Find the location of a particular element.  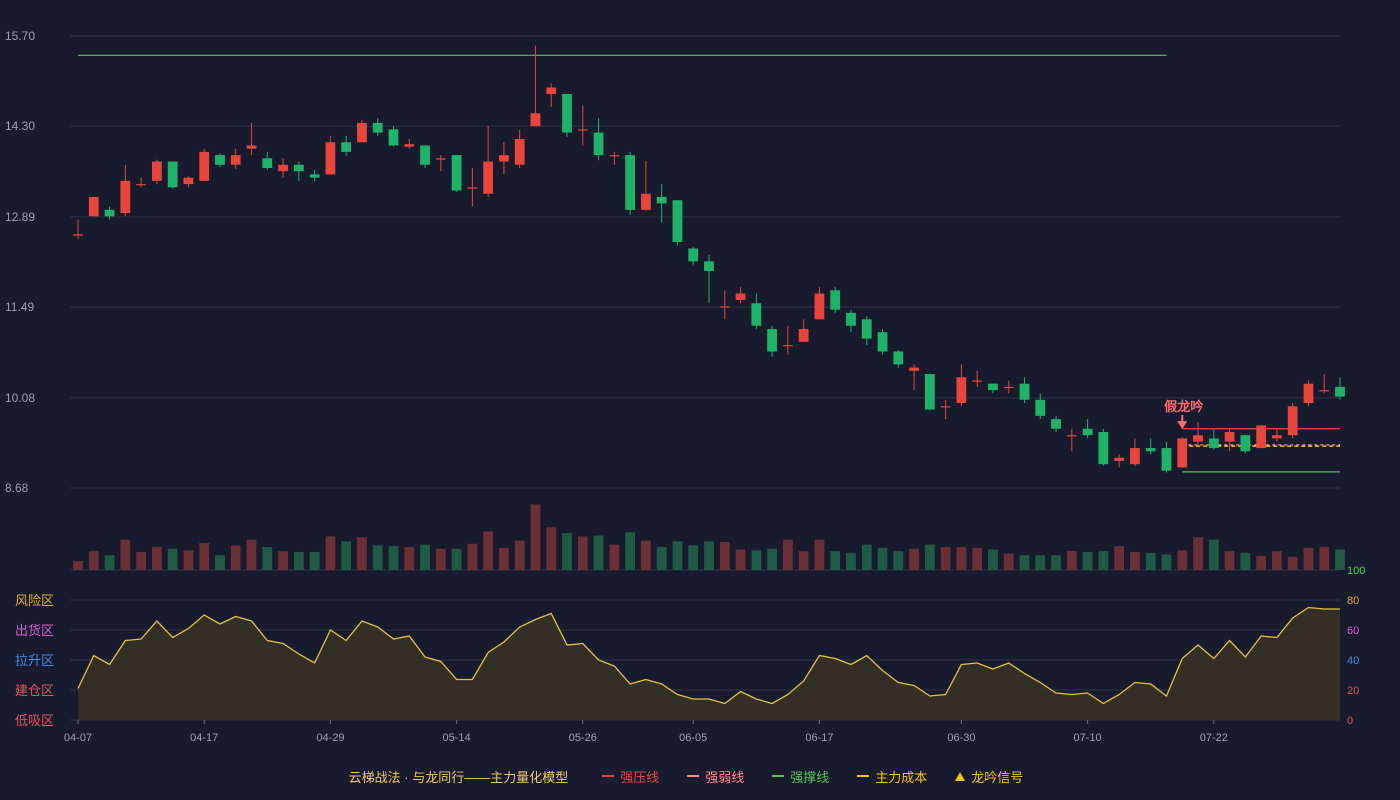

legend-item-signal: 龙吟信号 is located at coordinates (989, 776).